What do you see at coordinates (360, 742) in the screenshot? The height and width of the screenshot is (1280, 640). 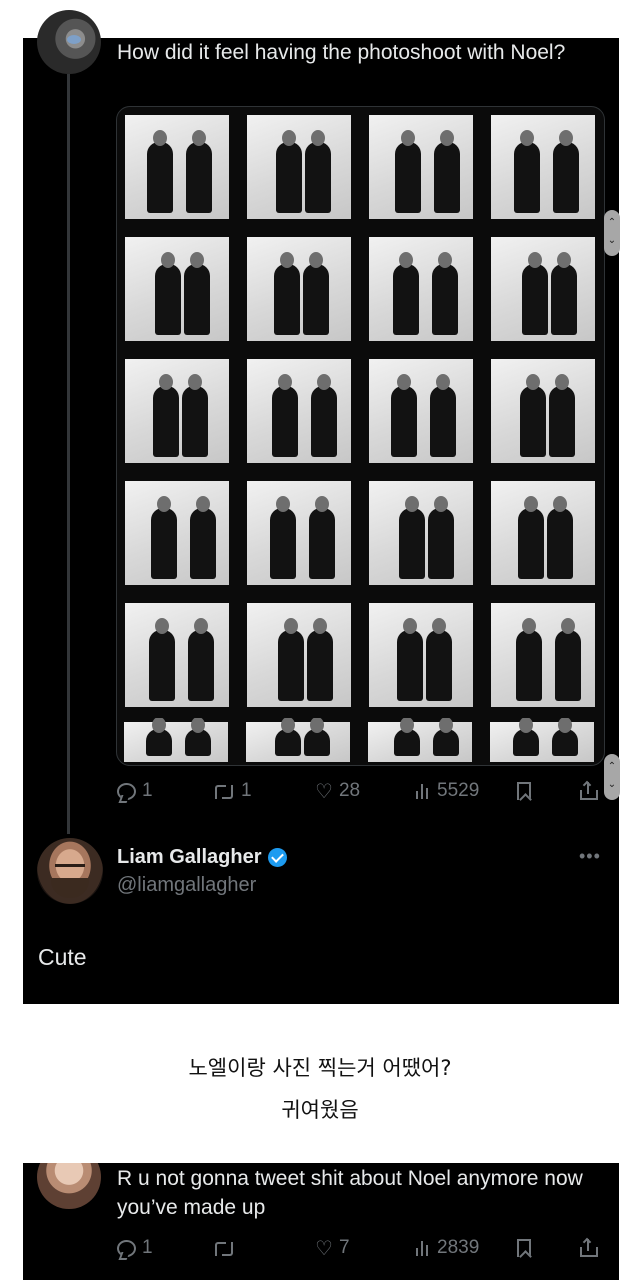 I see `tweet-photo-strip` at bounding box center [360, 742].